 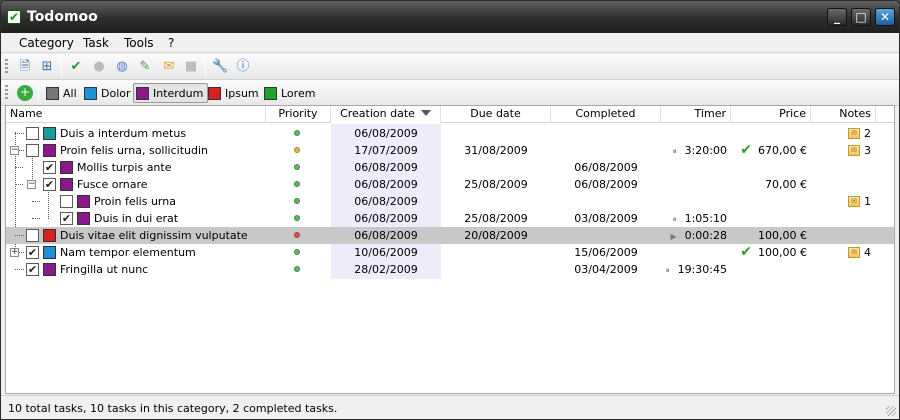 I want to click on task-row: ✔ Mollis turpis ante 06/08/2009 06/08/2009, so click(x=450, y=167).